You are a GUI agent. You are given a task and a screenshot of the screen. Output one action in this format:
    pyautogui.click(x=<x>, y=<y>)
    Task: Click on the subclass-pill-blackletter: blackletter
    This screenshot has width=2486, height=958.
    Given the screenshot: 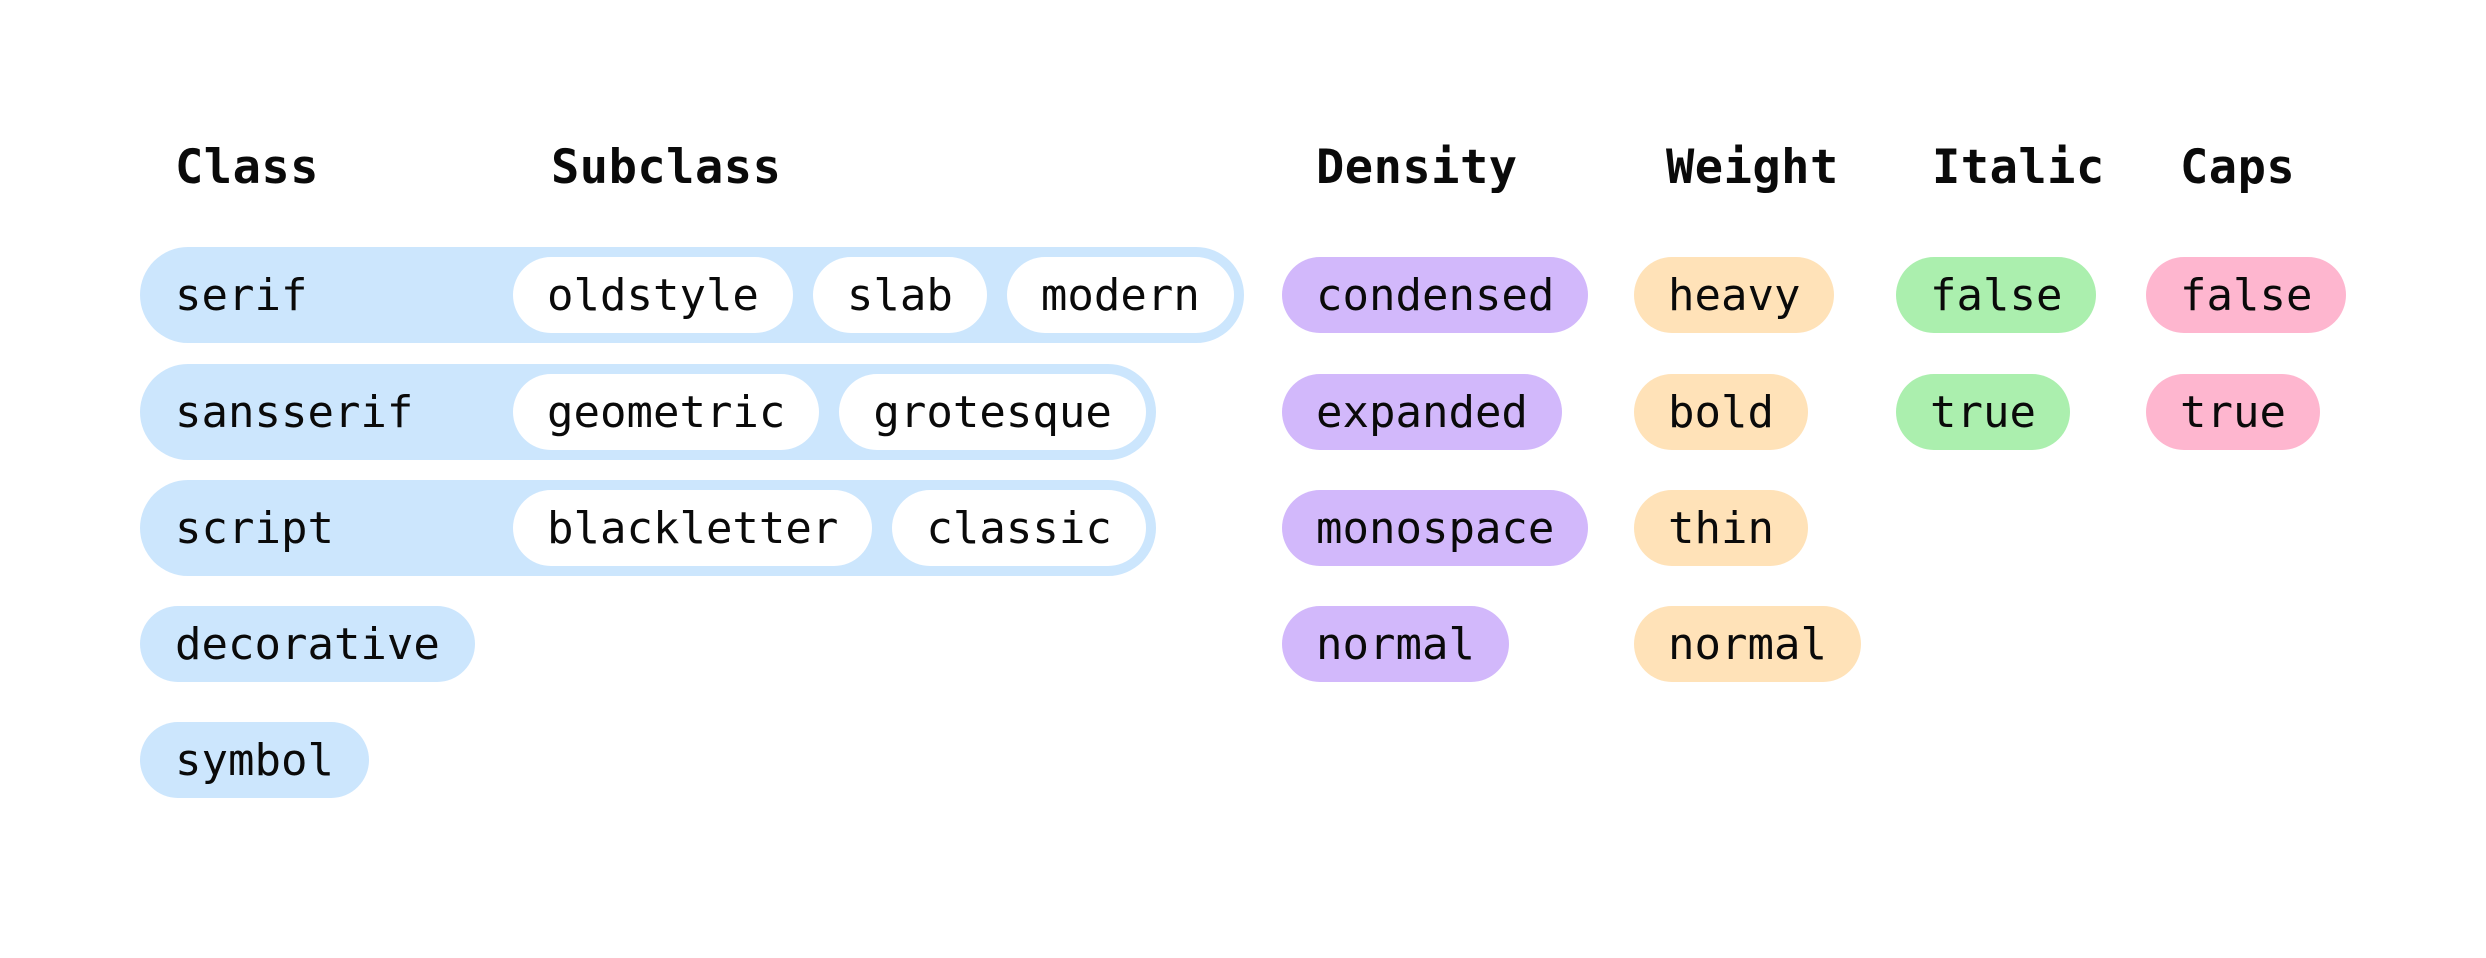 What is the action you would take?
    pyautogui.click(x=693, y=528)
    